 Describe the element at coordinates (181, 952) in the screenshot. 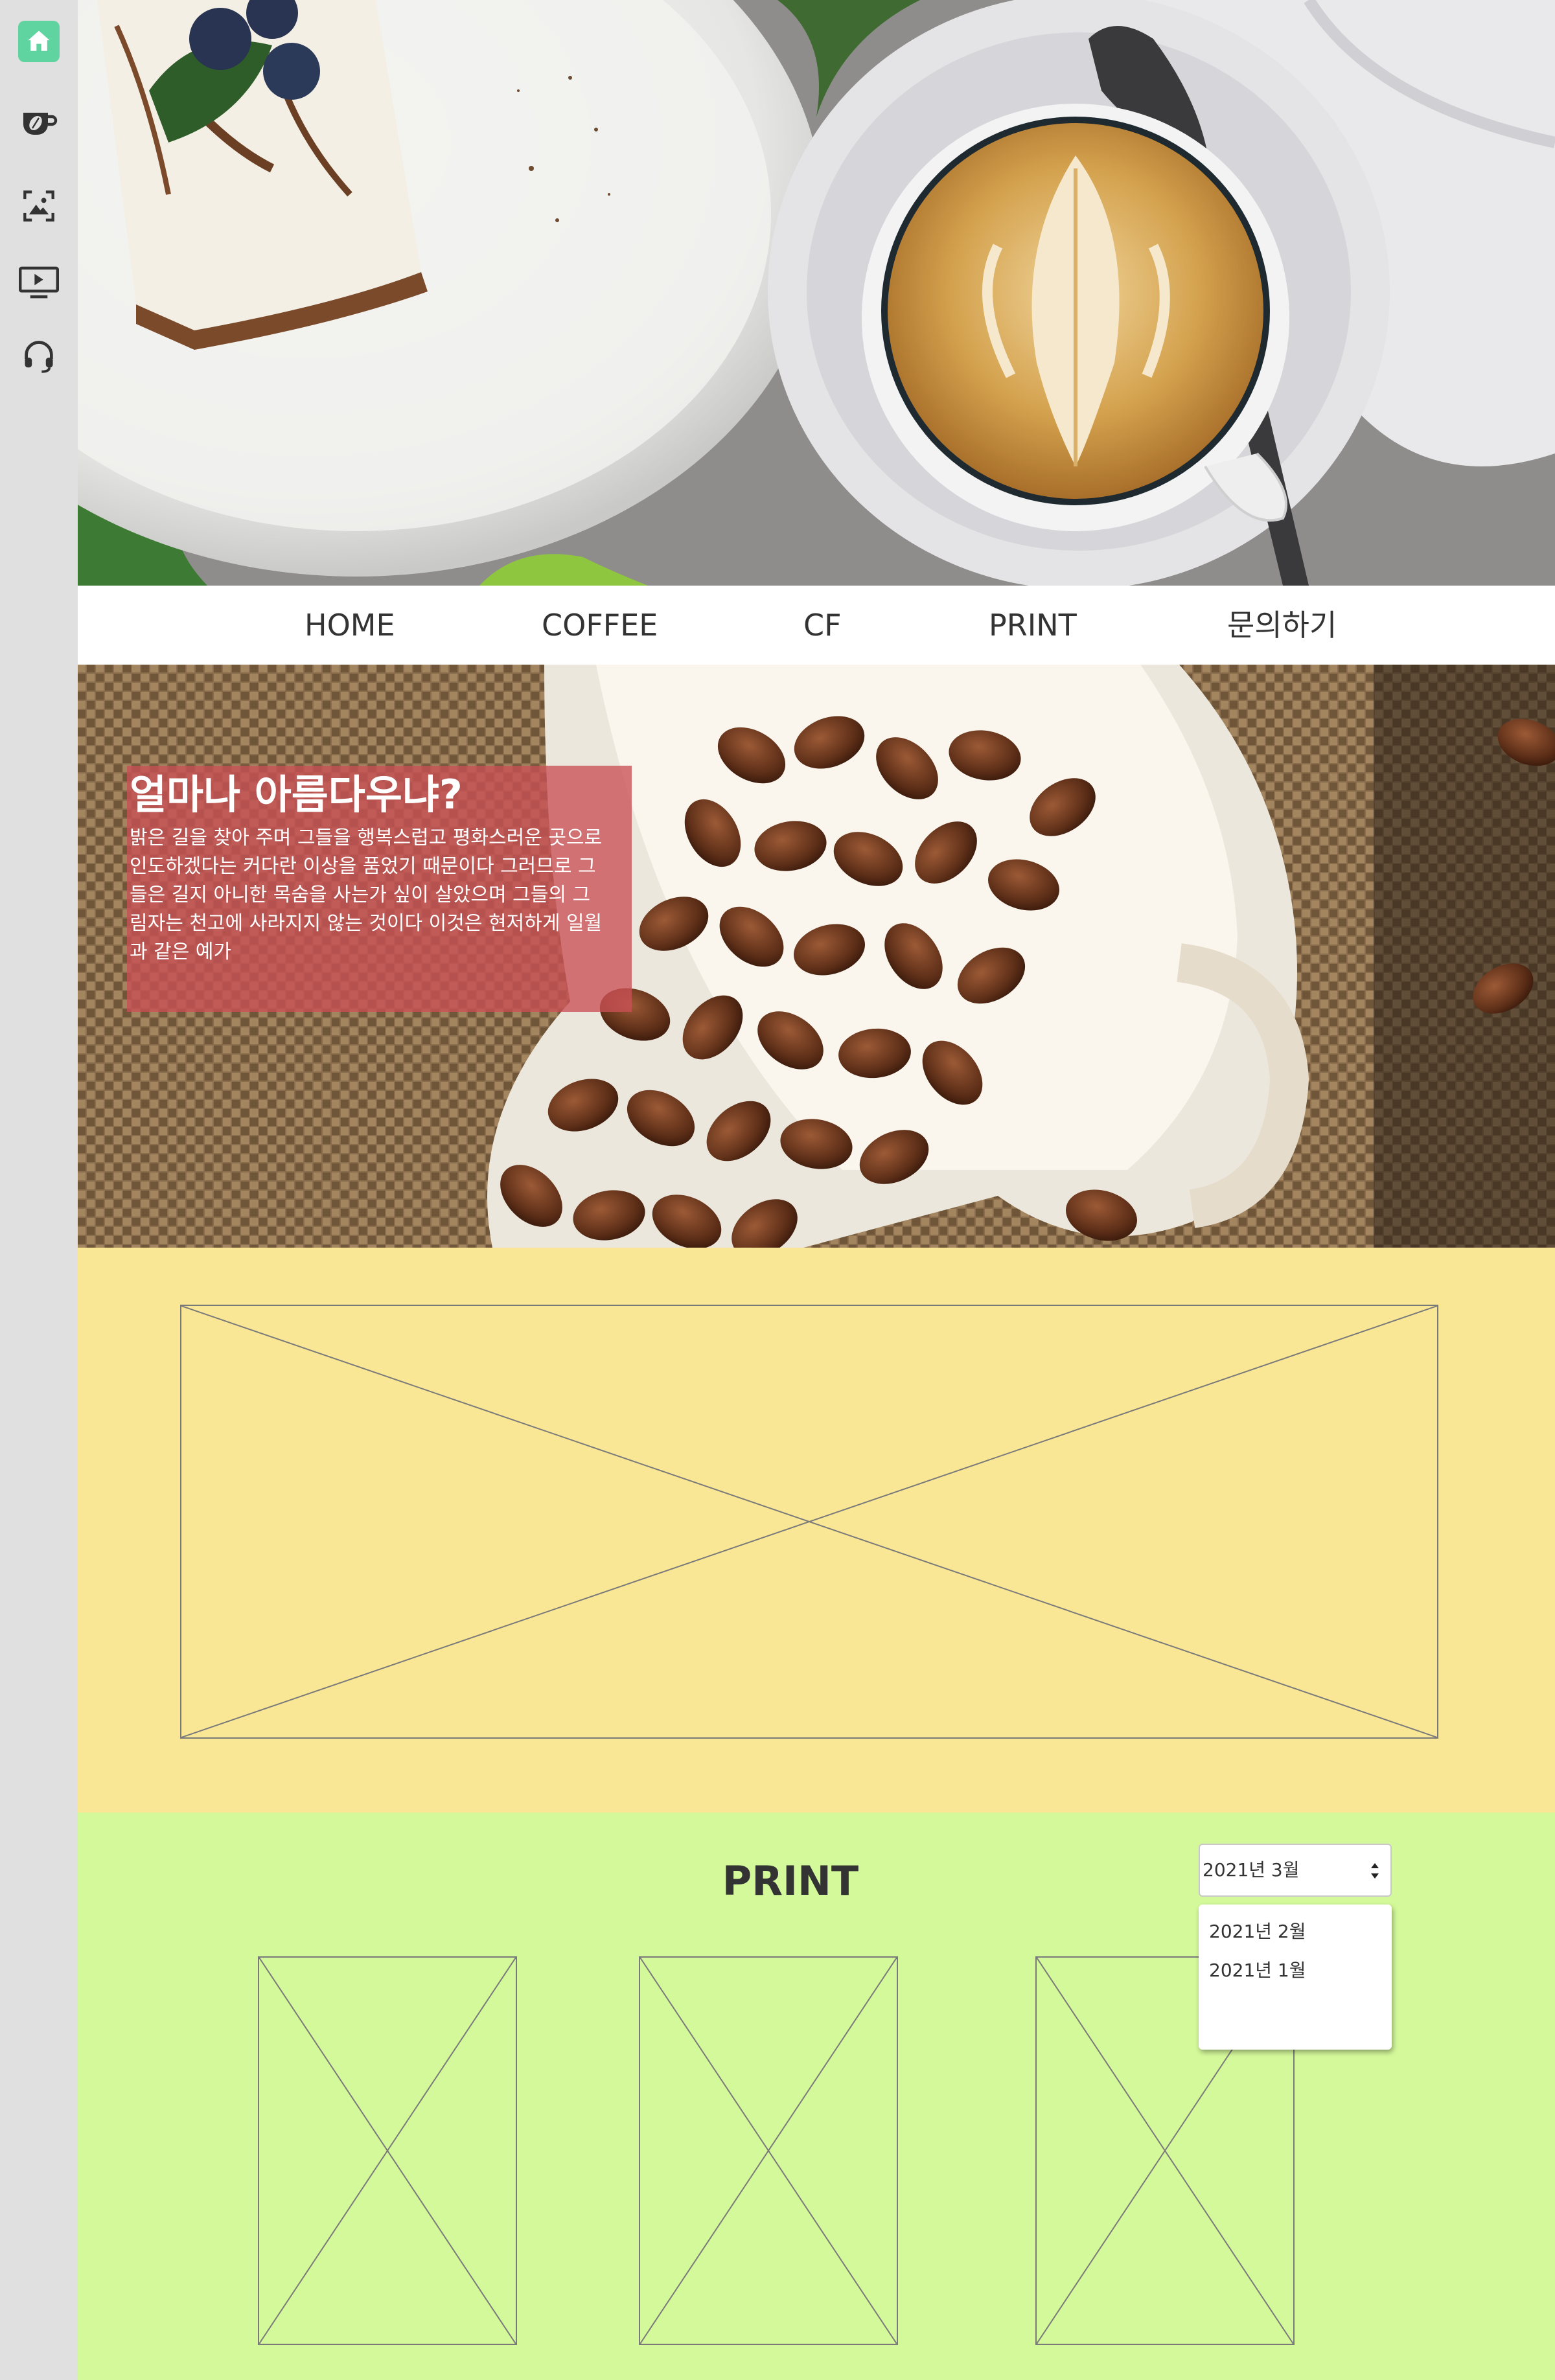

I see `banner-body-line: 과 같은 예가` at that location.